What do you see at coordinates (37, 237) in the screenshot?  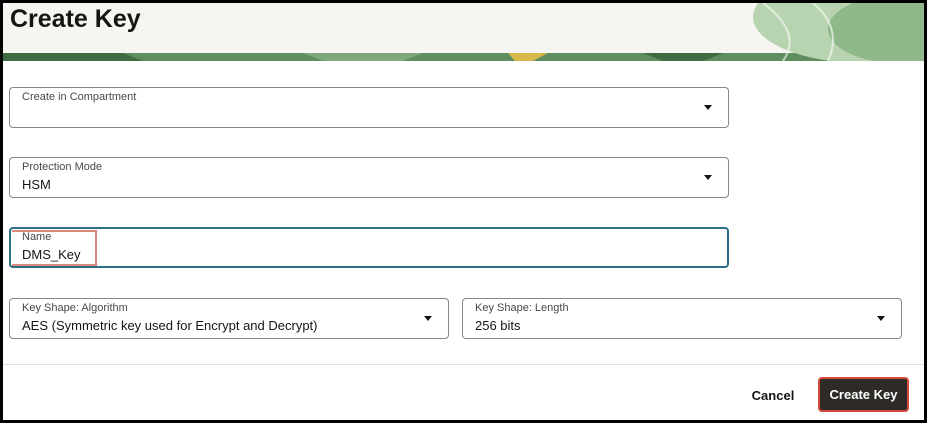 I see `name-label: Name` at bounding box center [37, 237].